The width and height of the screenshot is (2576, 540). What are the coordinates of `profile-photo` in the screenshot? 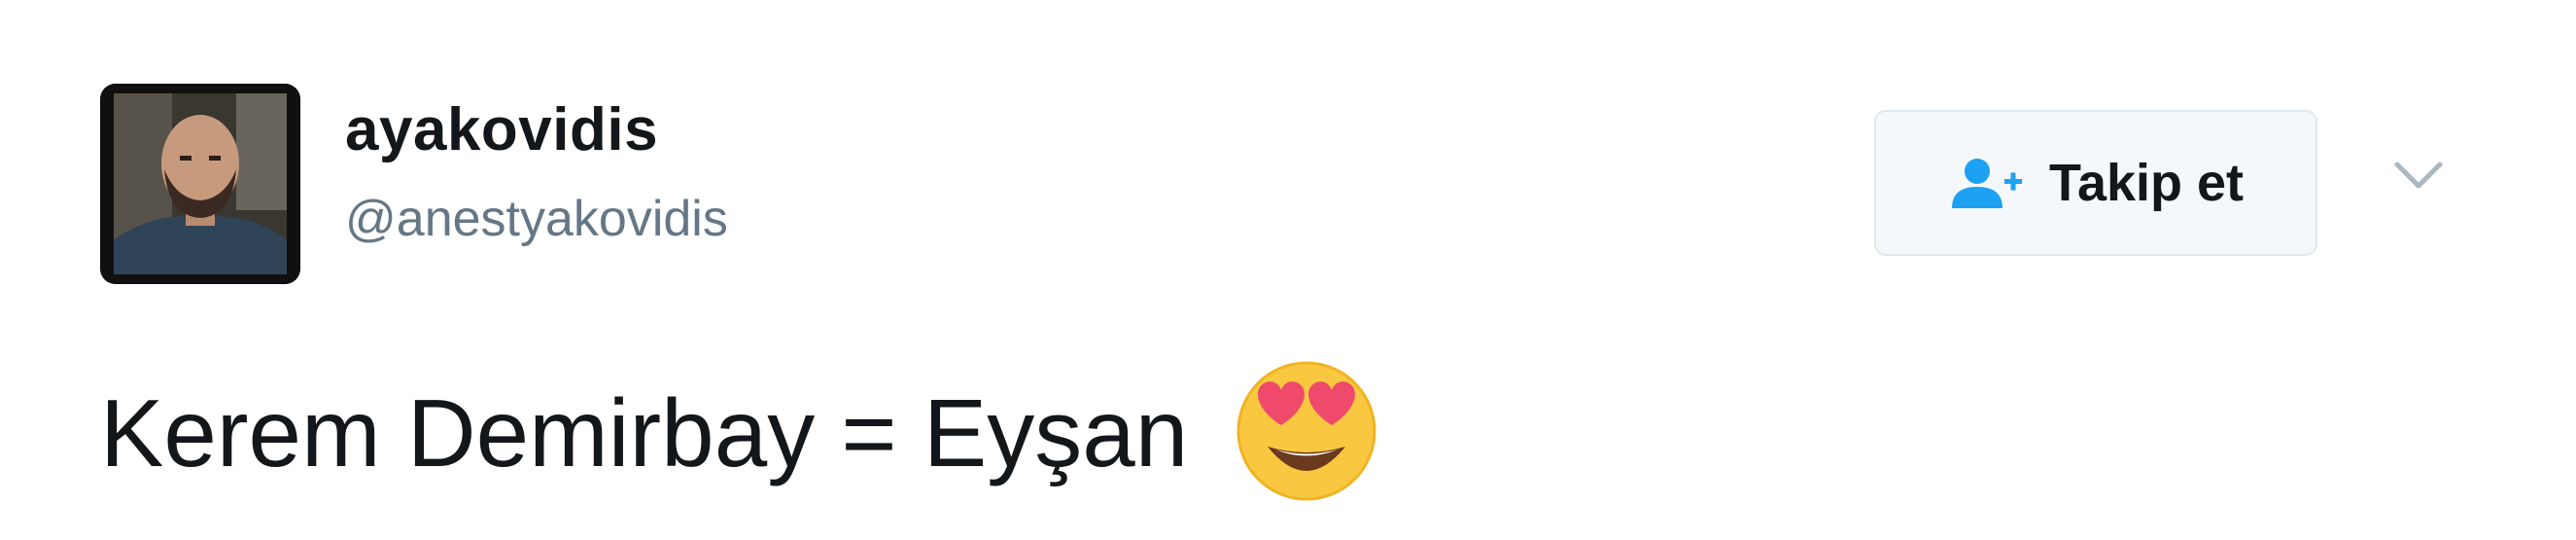 It's located at (200, 184).